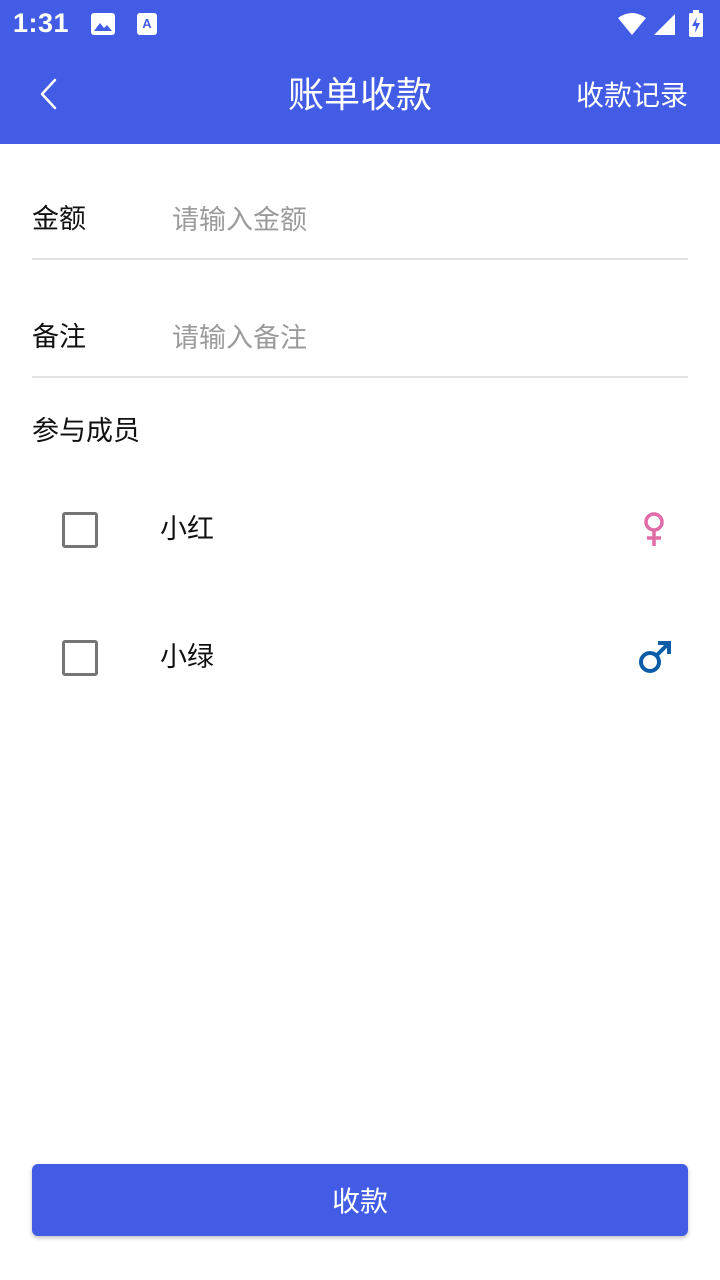 This screenshot has height=1280, width=720. I want to click on submit-button: 收款, so click(360, 1200).